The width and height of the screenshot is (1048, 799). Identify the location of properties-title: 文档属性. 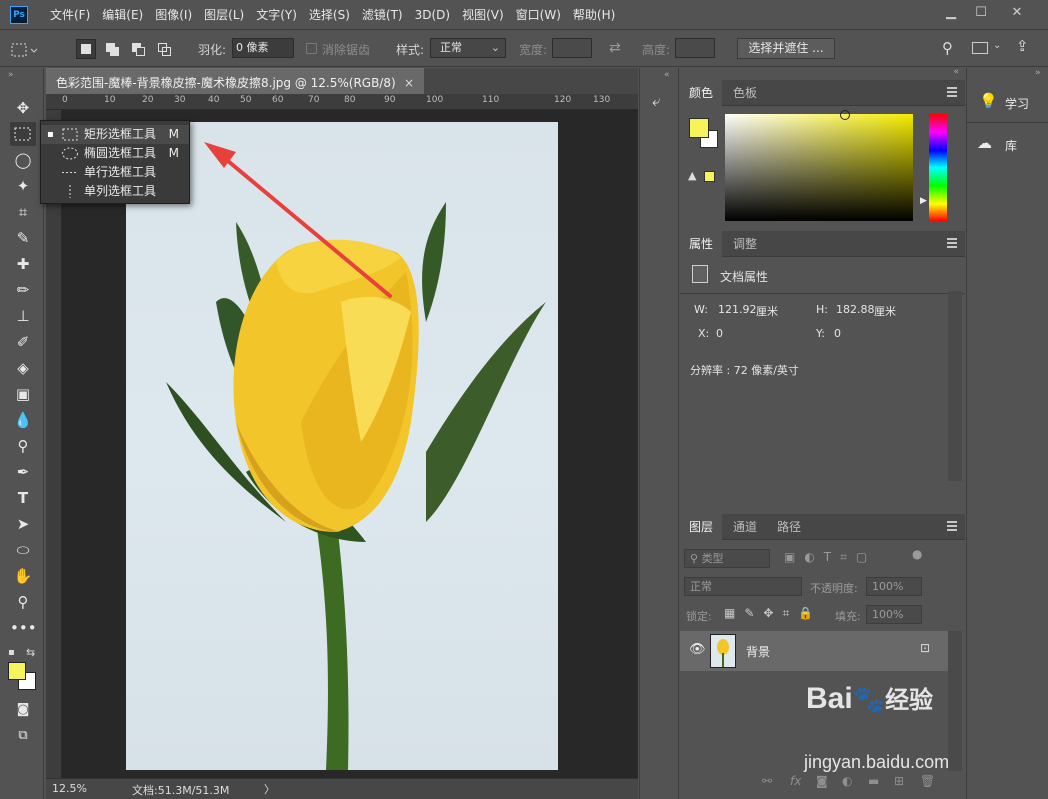
(744, 277).